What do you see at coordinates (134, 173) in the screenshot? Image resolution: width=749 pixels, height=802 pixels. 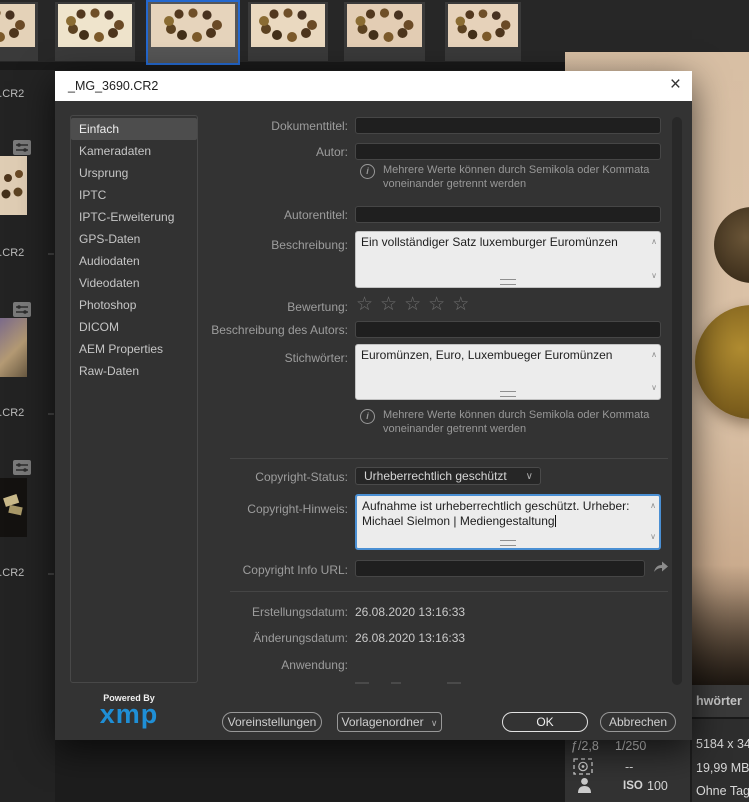 I see `sidebar-item-ursprung: Ursprung` at bounding box center [134, 173].